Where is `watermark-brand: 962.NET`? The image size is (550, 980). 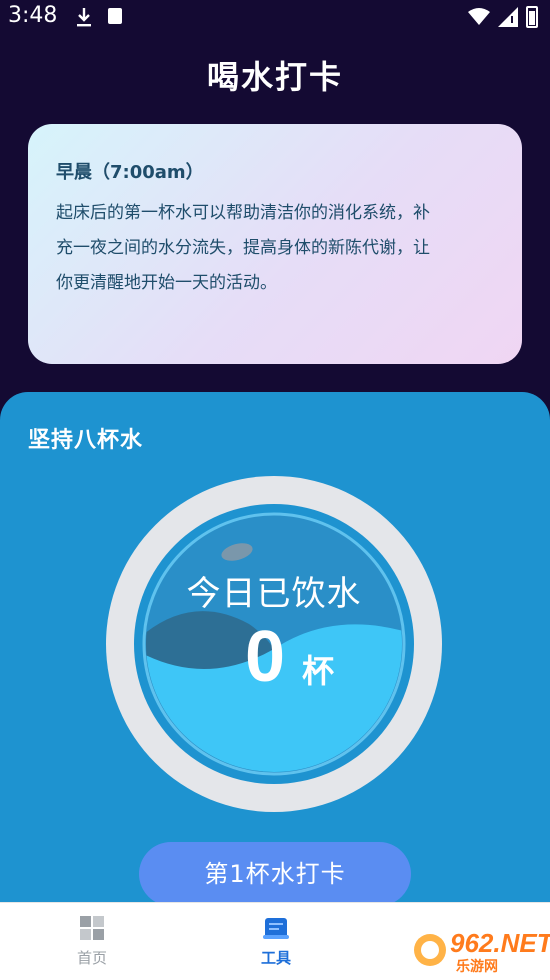
watermark-brand: 962.NET is located at coordinates (500, 943).